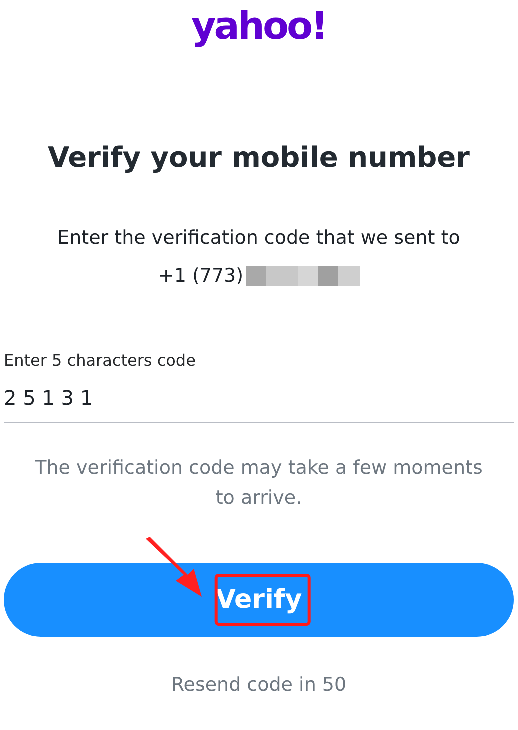 This screenshot has height=730, width=518. Describe the element at coordinates (259, 483) in the screenshot. I see `hint-text: The verification code may take a few moments to arrive.` at that location.